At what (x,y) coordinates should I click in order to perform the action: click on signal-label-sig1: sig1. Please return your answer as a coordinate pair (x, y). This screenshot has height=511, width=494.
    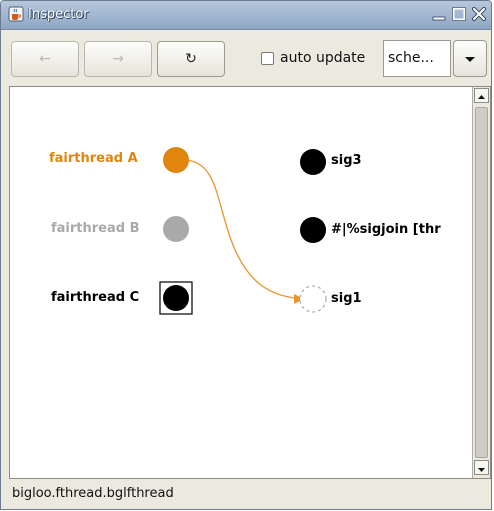
    Looking at the image, I should click on (346, 298).